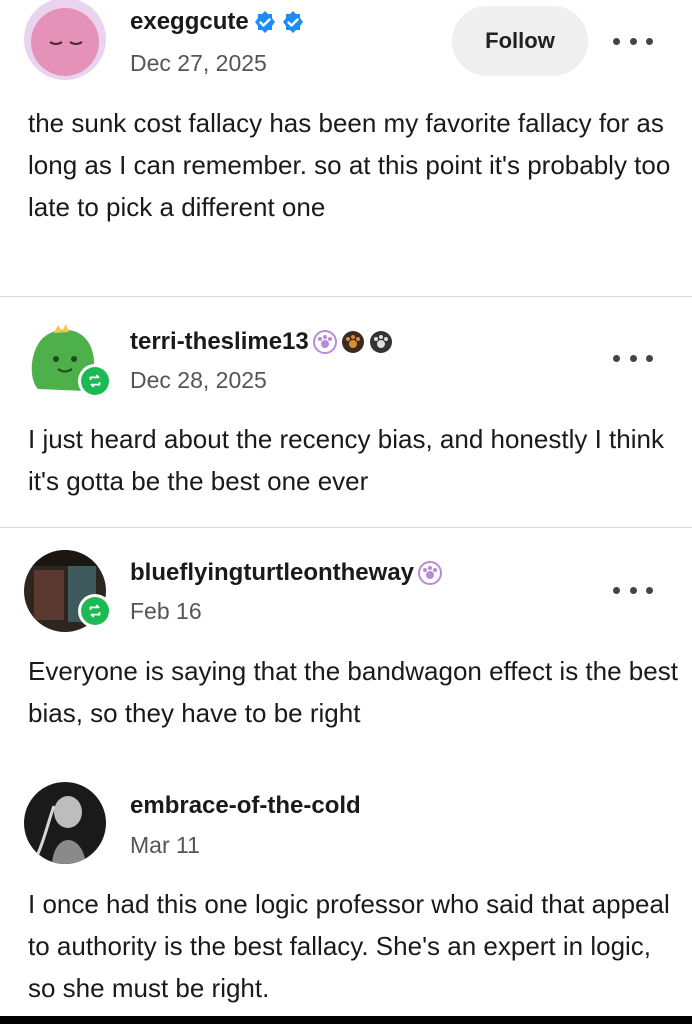  Describe the element at coordinates (198, 380) in the screenshot. I see `post-date: Dec 28, 2025` at that location.